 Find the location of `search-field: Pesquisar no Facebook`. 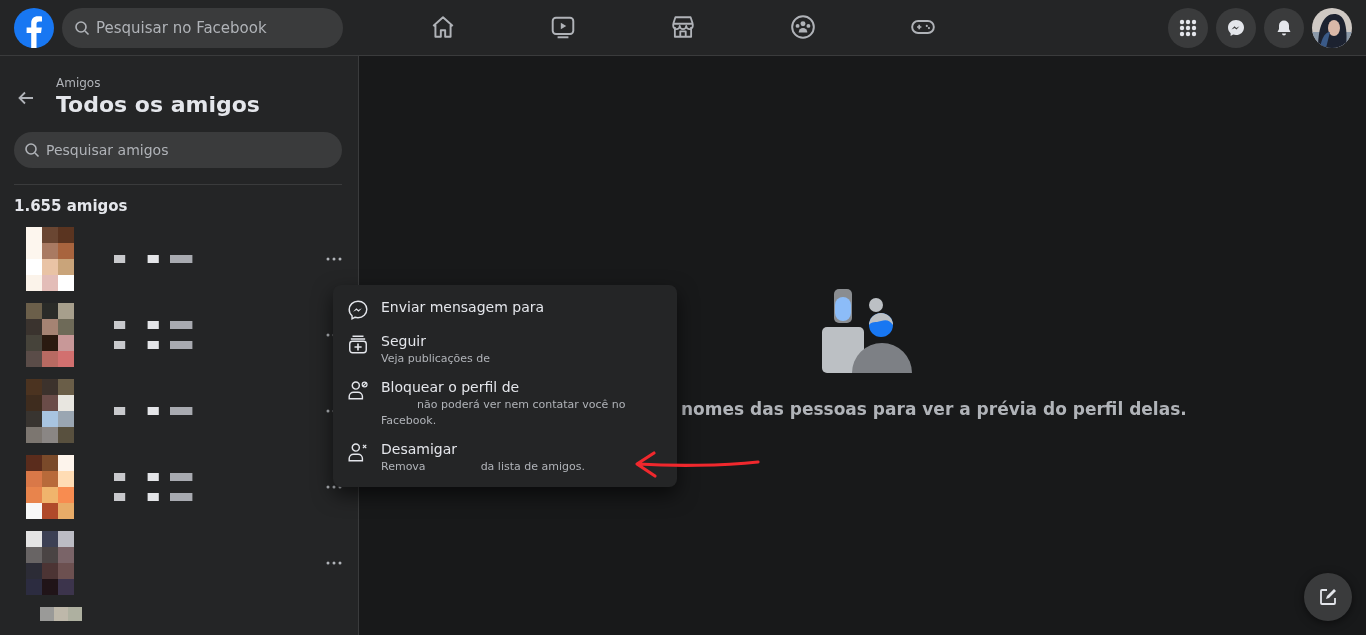

search-field: Pesquisar no Facebook is located at coordinates (202, 27).